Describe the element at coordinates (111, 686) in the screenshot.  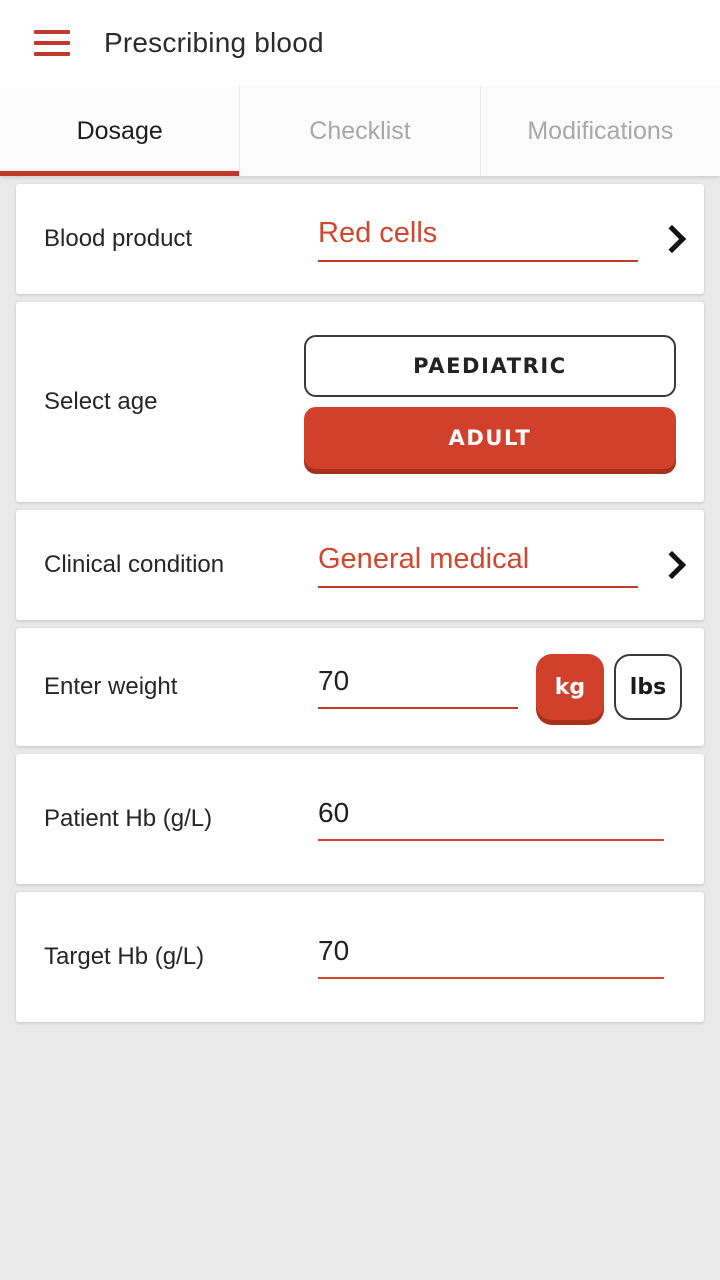
I see `enter-weight-label: Enter weight` at that location.